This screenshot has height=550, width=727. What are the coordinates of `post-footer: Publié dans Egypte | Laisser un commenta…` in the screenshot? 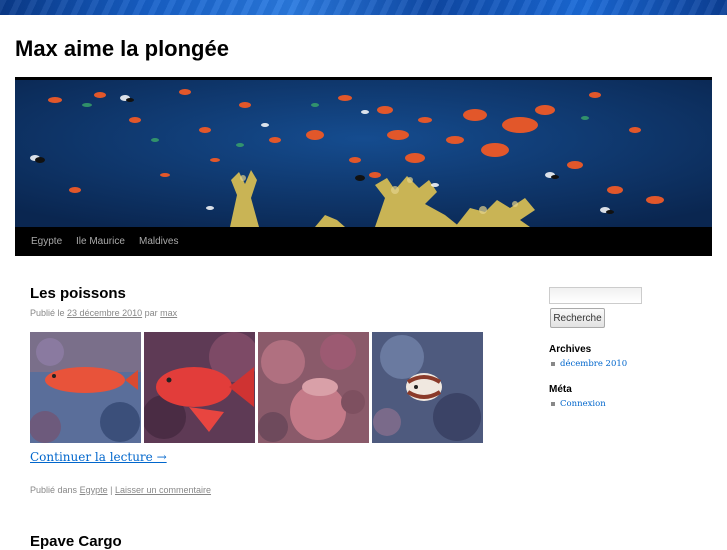 It's located at (120, 490).